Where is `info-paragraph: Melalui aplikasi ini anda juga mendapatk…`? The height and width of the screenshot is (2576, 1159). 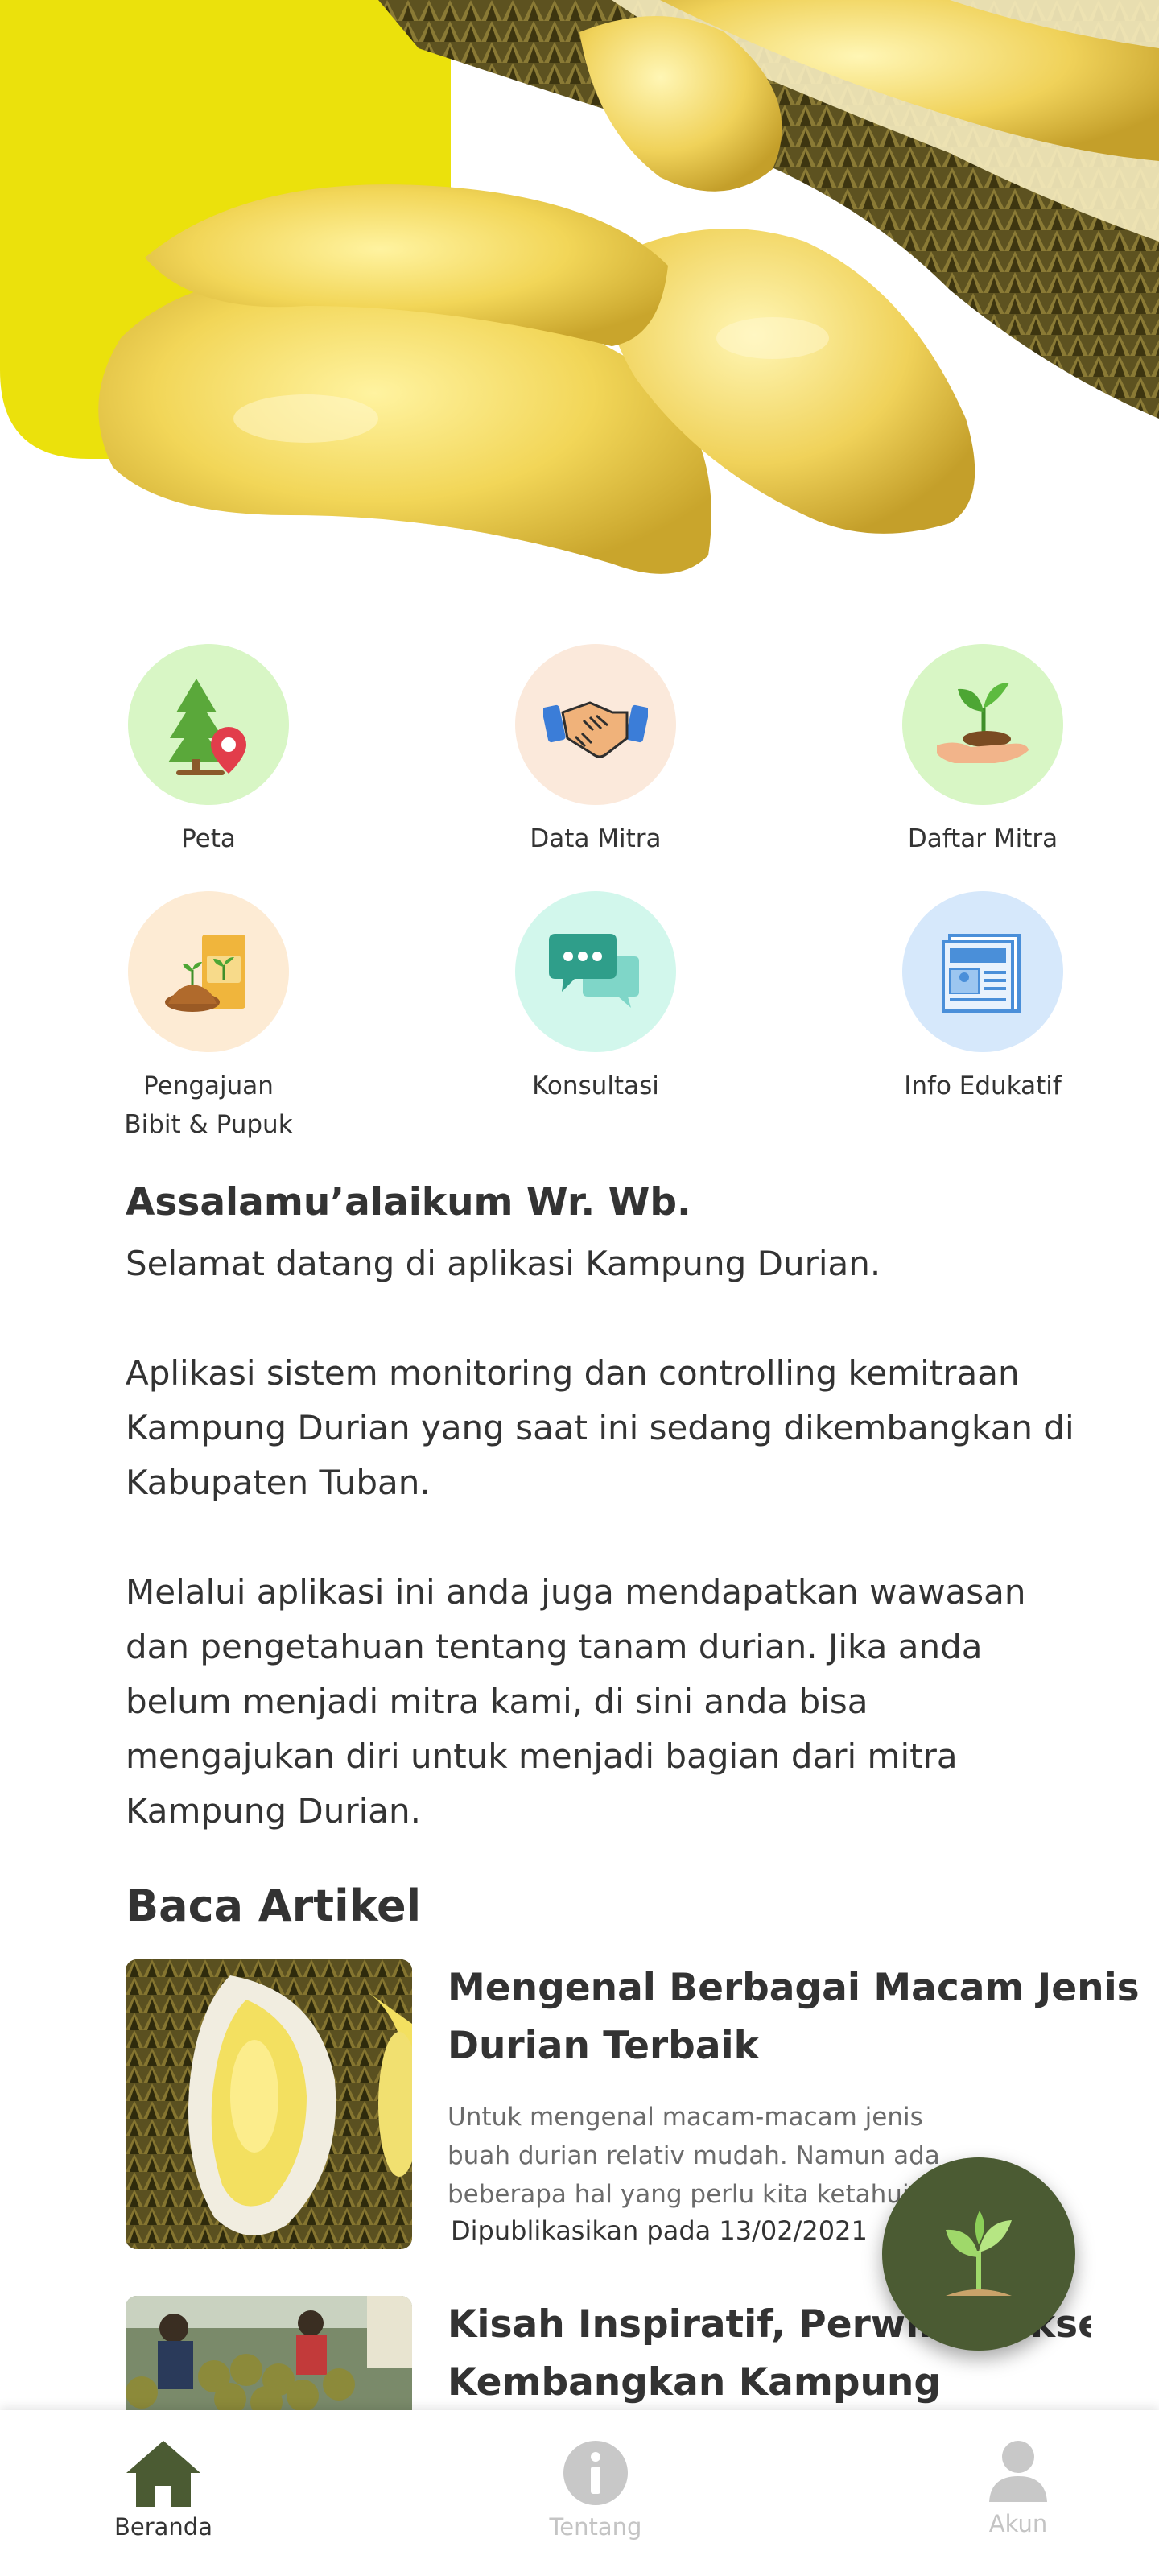
info-paragraph: Melalui aplikasi ini anda juga mendapatk… is located at coordinates (576, 1701).